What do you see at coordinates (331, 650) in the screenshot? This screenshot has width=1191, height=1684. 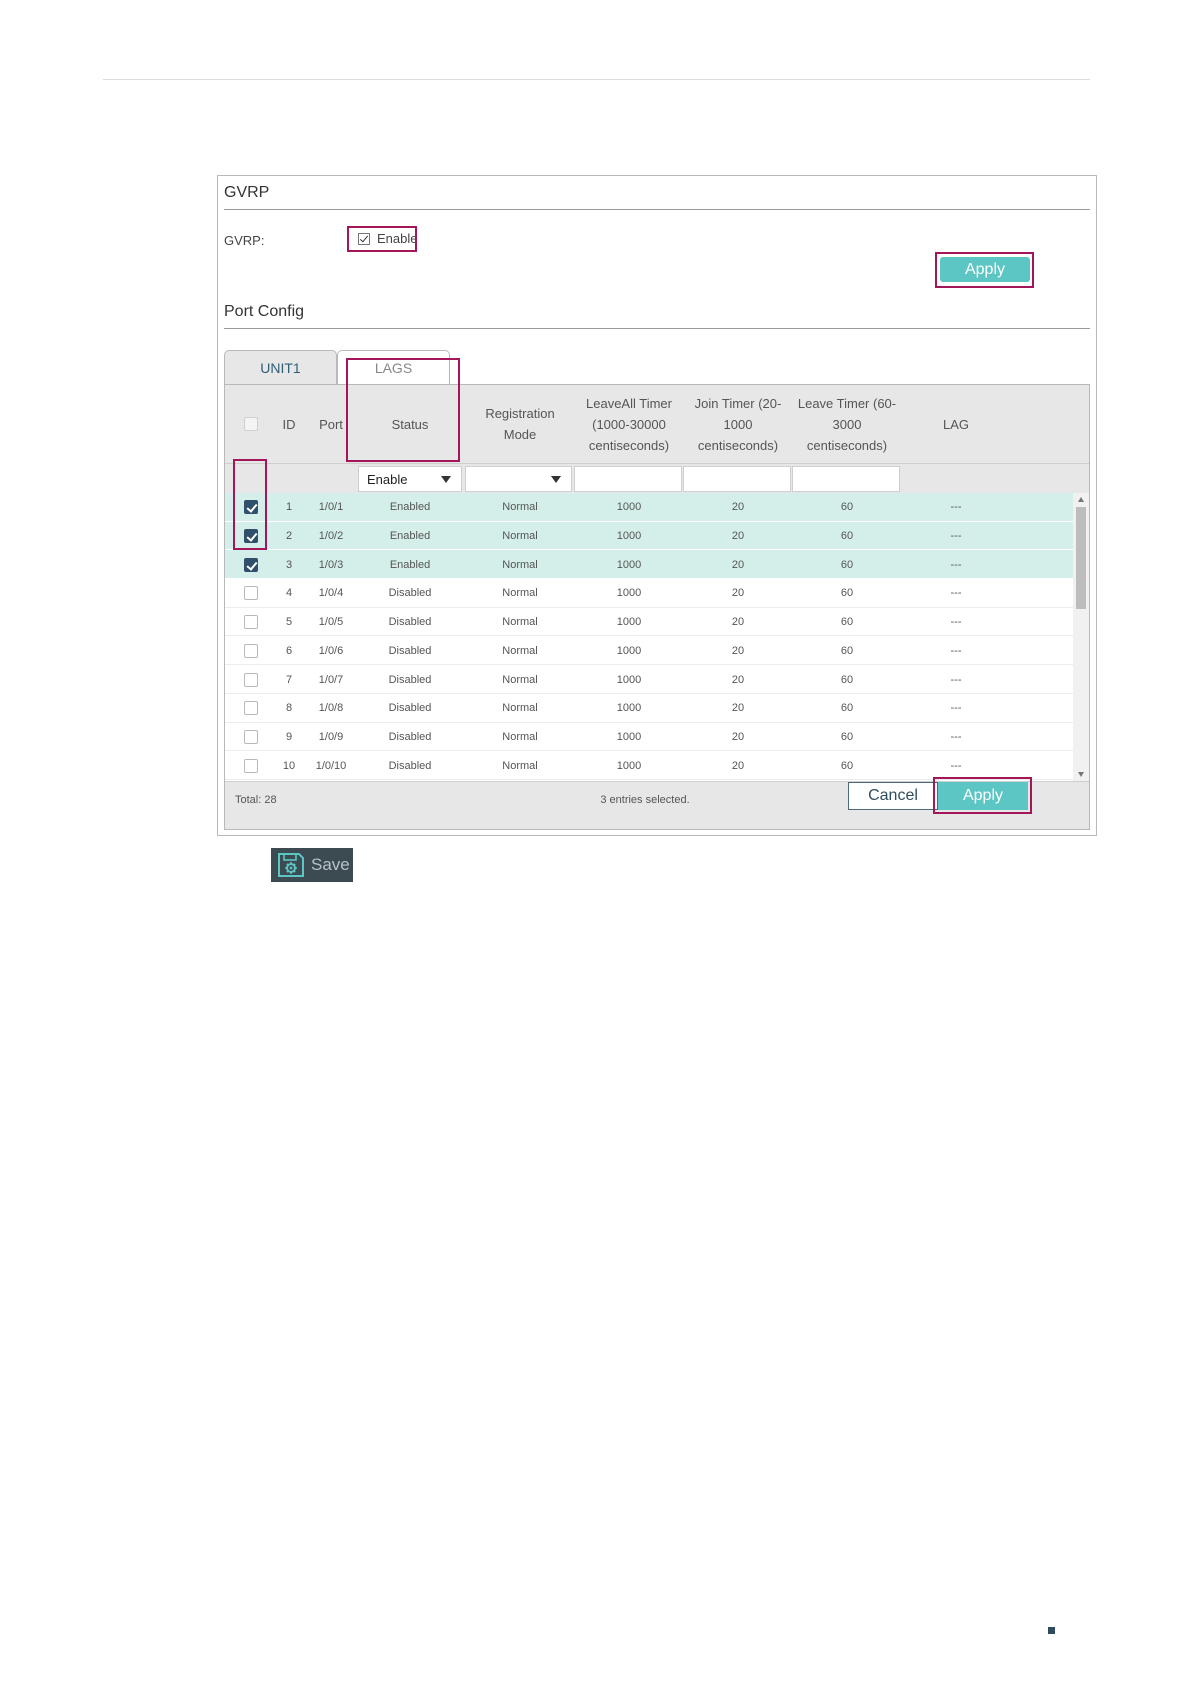 I see `cell-port: 1/0/6` at bounding box center [331, 650].